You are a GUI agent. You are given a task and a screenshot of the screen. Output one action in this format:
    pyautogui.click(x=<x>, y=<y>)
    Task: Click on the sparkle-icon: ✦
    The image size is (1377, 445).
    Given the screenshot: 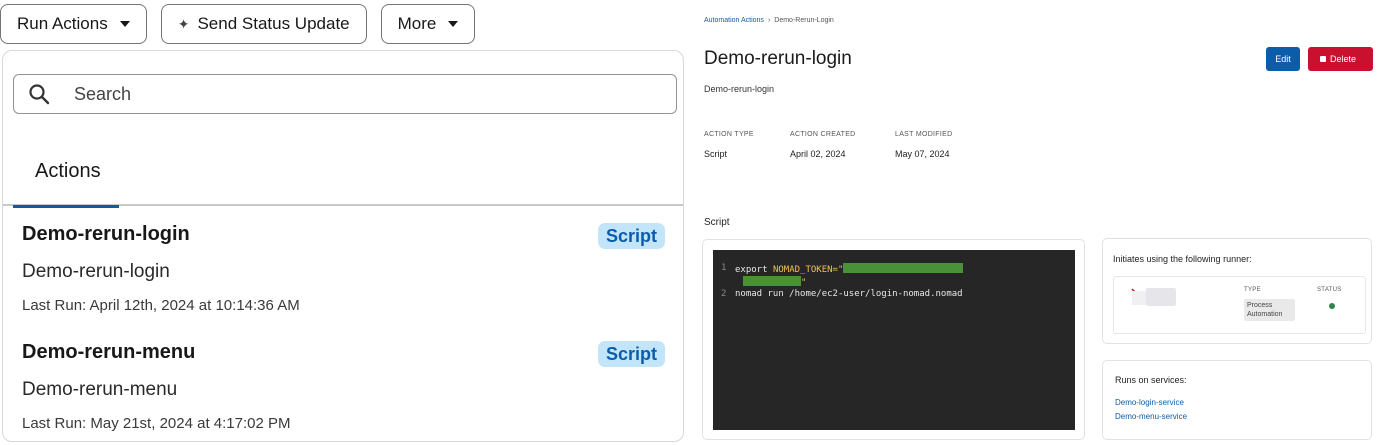 What is the action you would take?
    pyautogui.click(x=183, y=23)
    